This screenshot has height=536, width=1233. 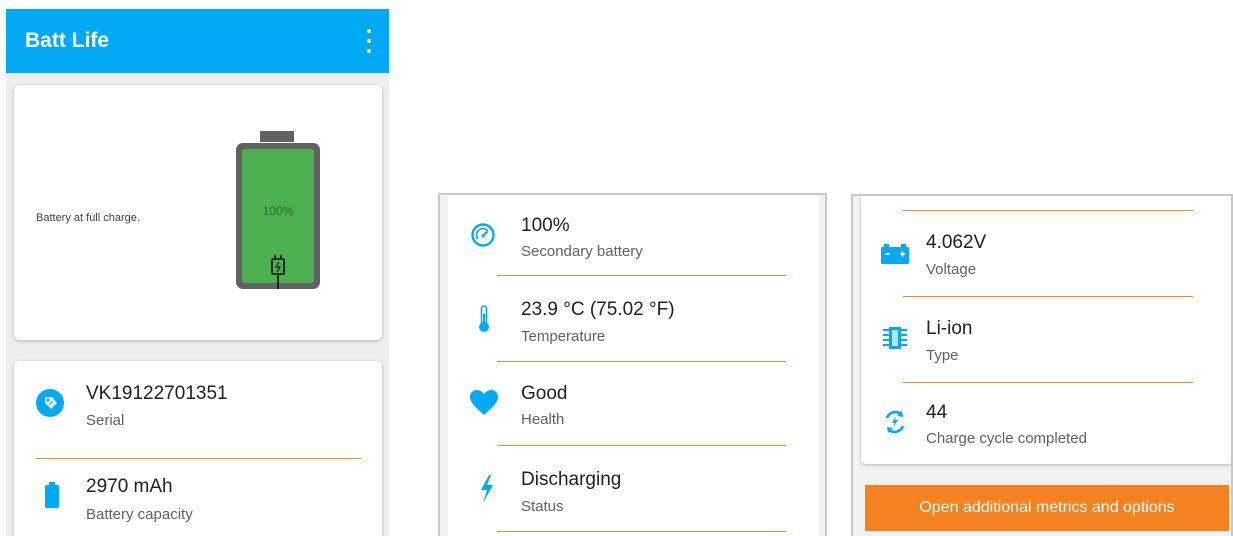 What do you see at coordinates (487, 489) in the screenshot?
I see `lightning-icon` at bounding box center [487, 489].